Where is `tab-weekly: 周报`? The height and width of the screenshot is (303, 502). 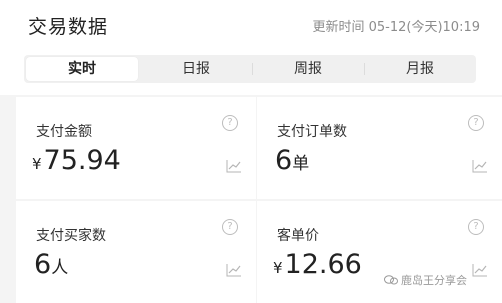
tab-weekly: 周报 is located at coordinates (308, 69).